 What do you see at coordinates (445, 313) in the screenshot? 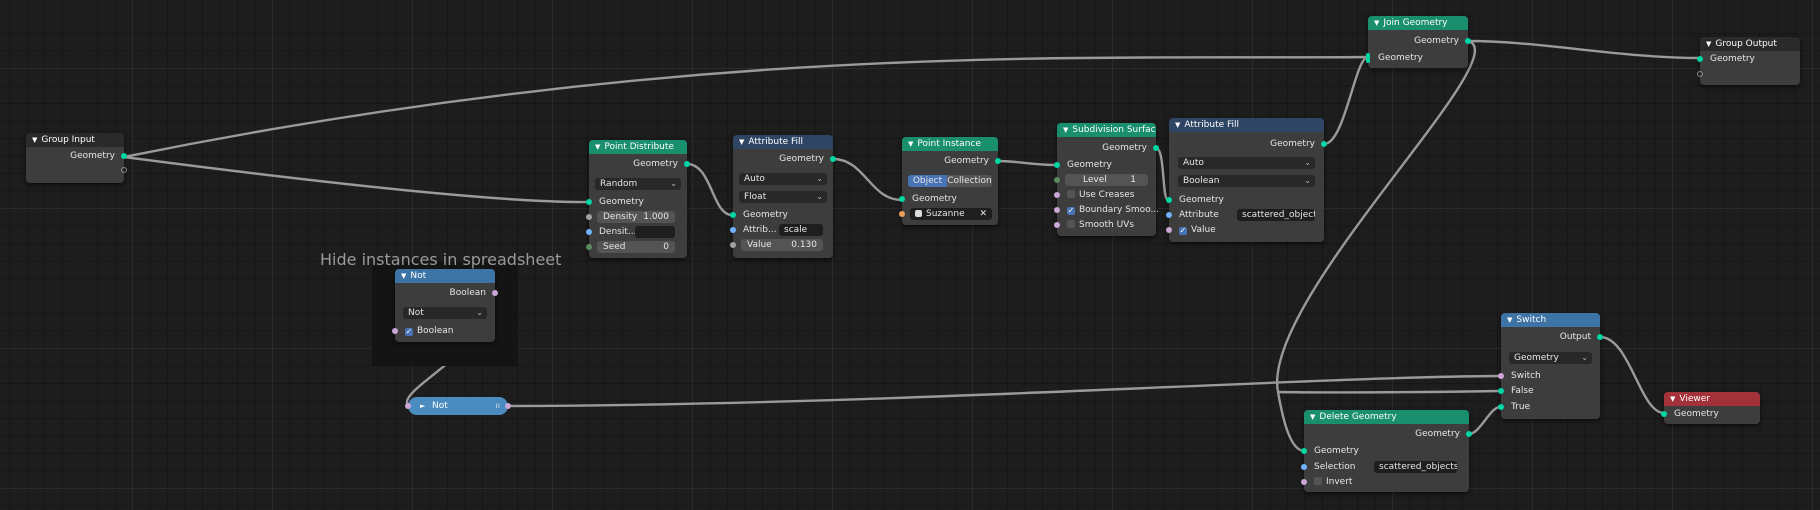
I see `operation-dropdown: Not ⌄` at bounding box center [445, 313].